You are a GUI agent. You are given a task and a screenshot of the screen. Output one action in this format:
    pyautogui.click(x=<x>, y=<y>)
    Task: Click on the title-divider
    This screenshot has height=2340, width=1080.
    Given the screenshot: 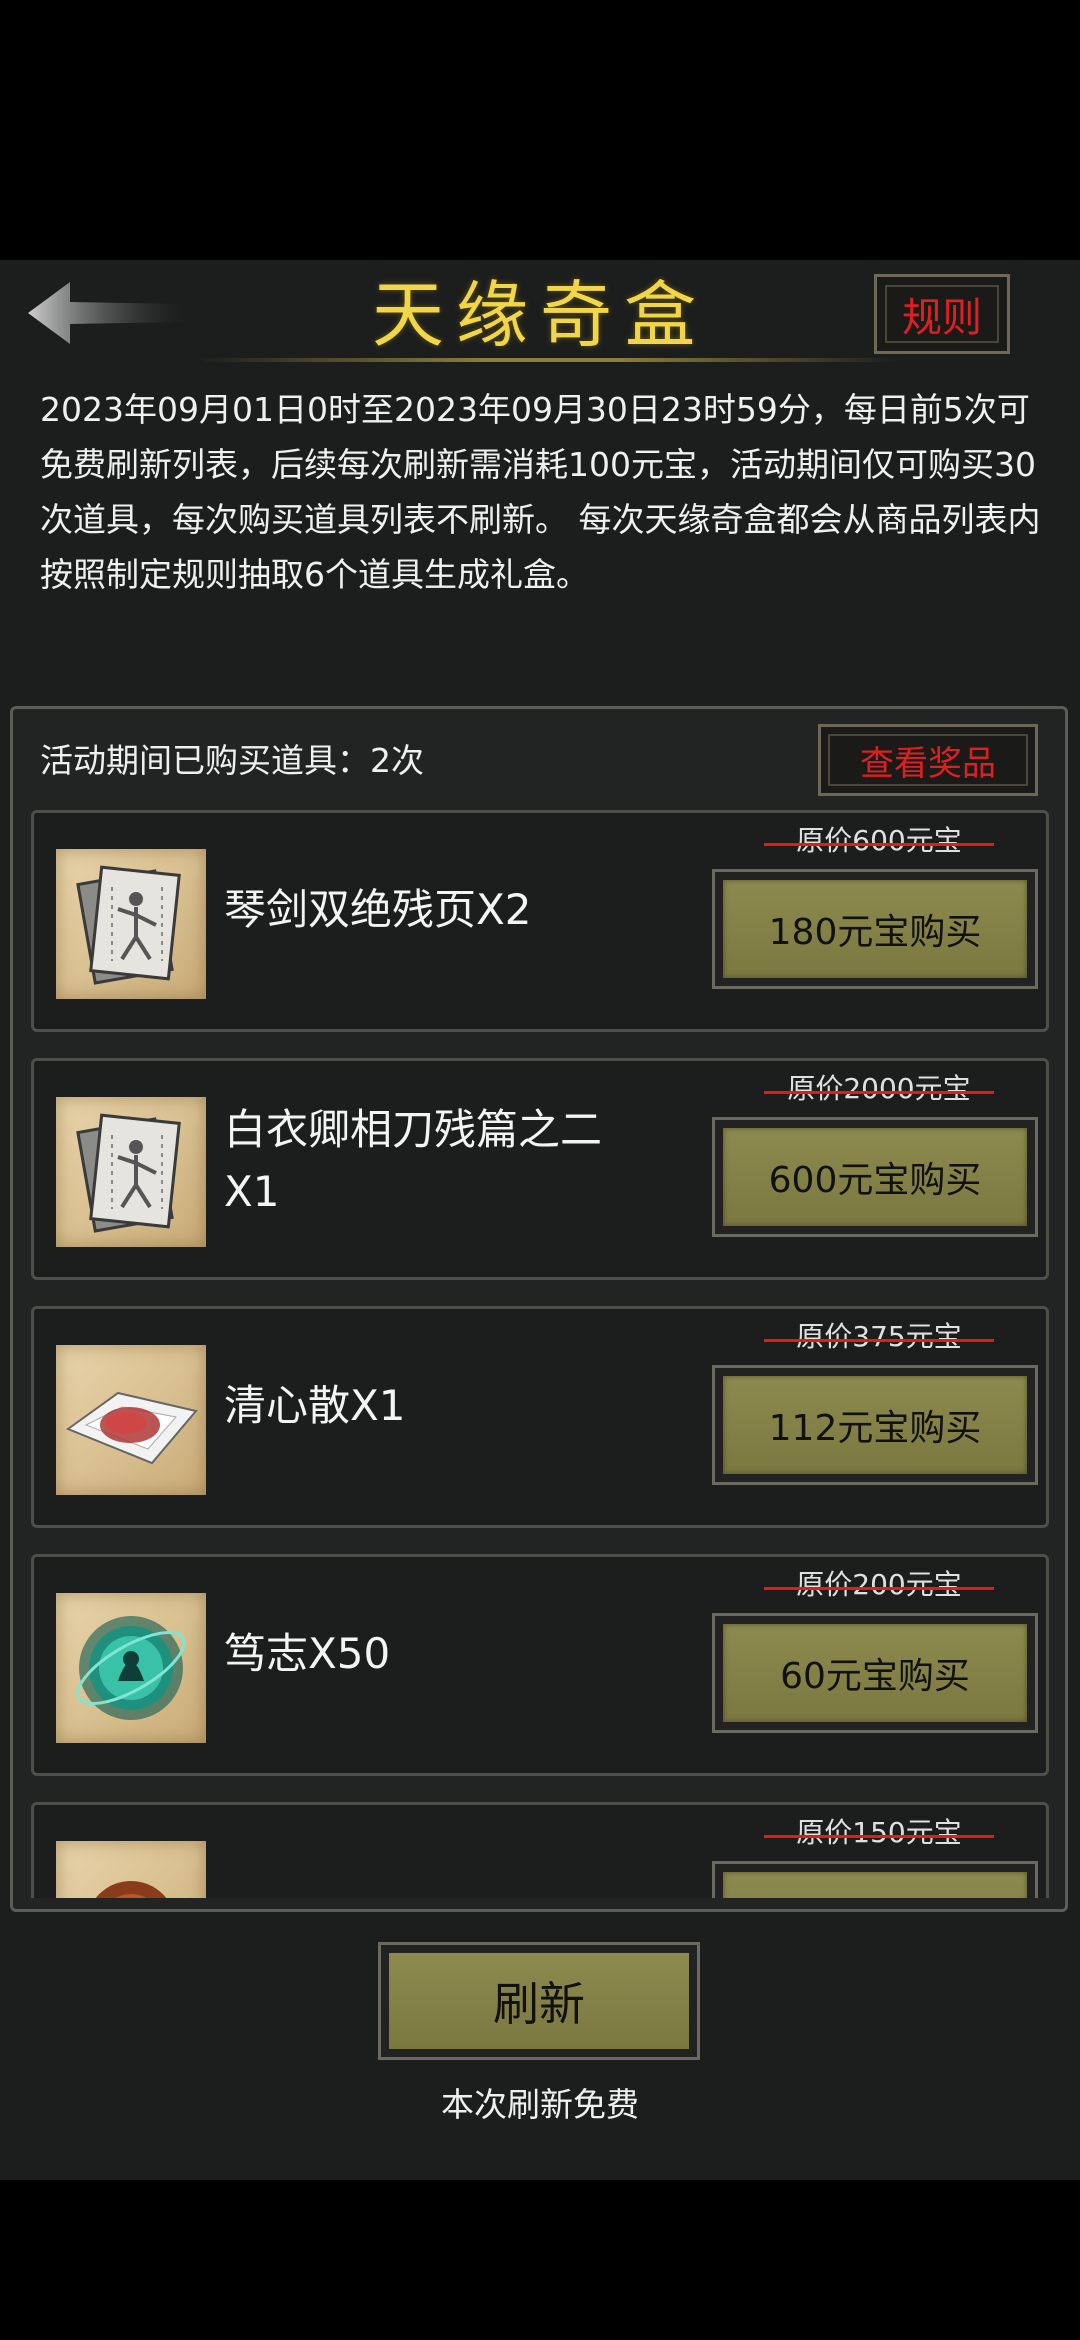 What is the action you would take?
    pyautogui.click(x=550, y=360)
    